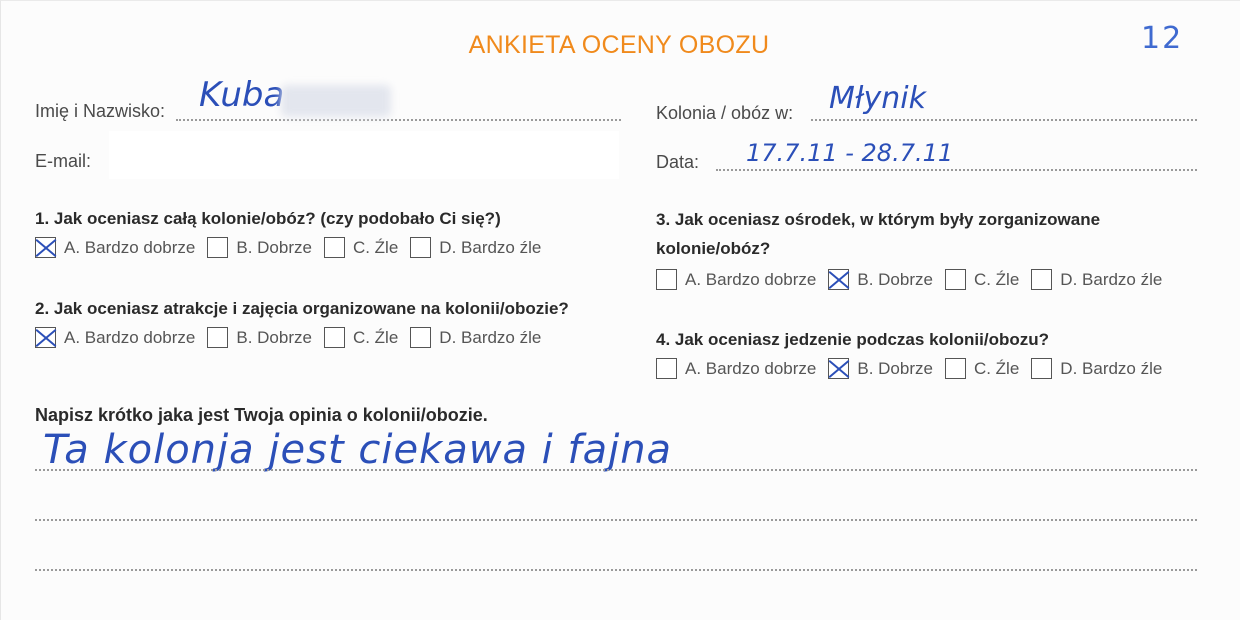 The width and height of the screenshot is (1240, 620). I want to click on q1-option-b: B. Dobrze, so click(259, 247).